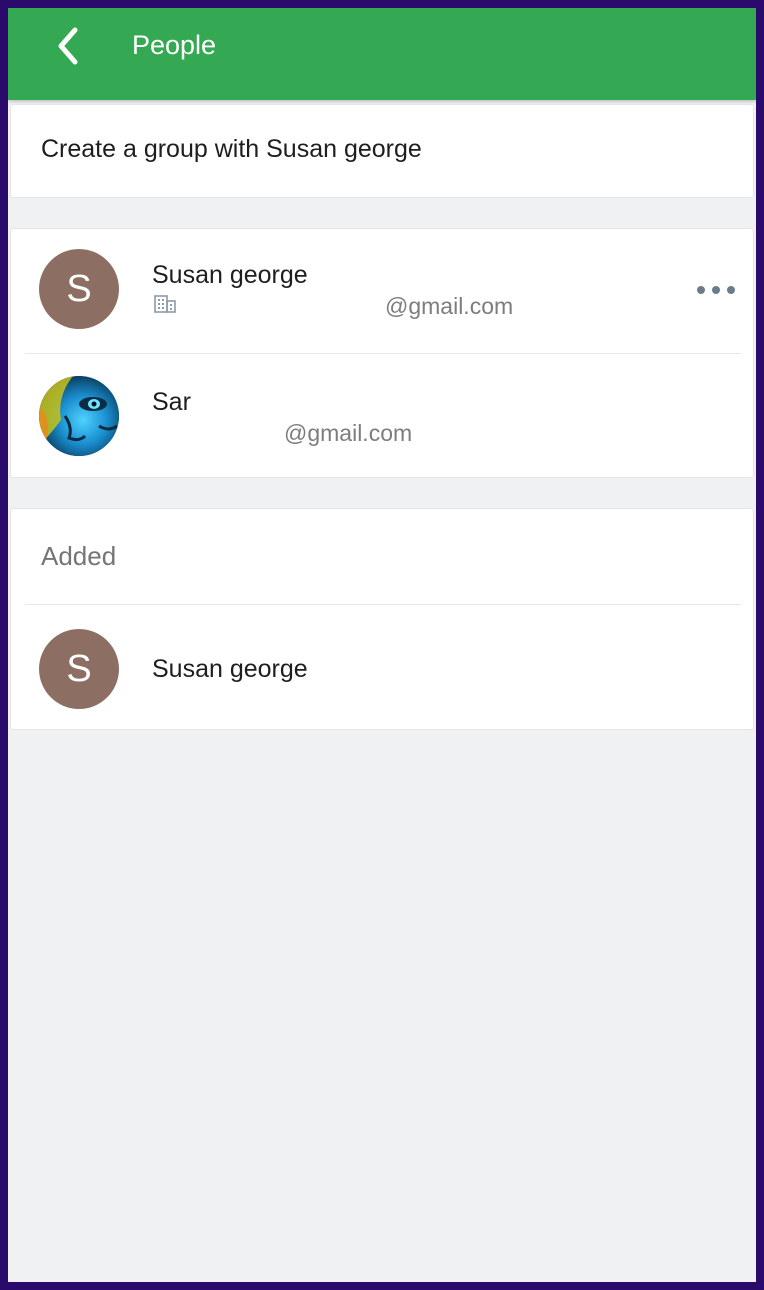 The width and height of the screenshot is (764, 1290). I want to click on person-name: Sar, so click(171, 402).